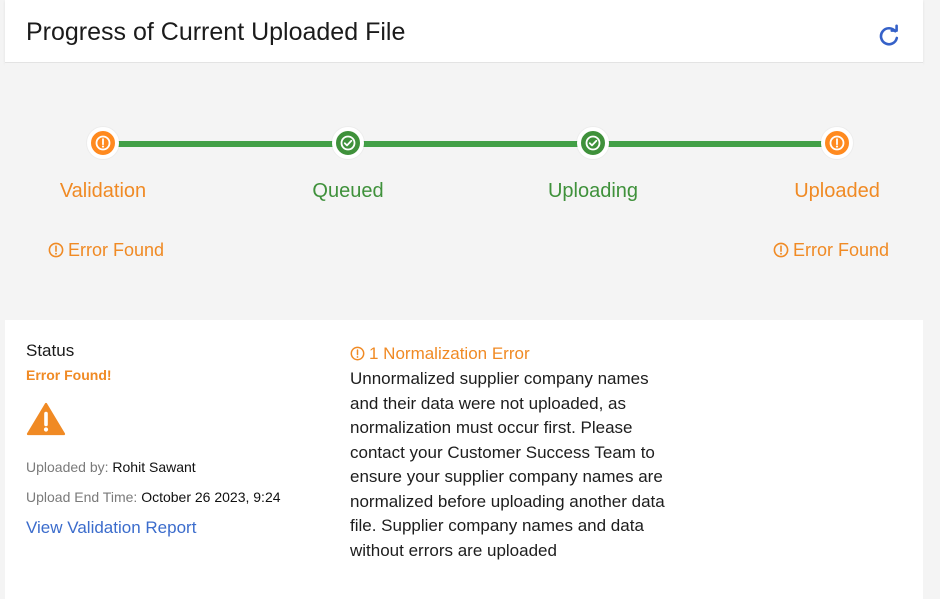  I want to click on status-value: Error Found!, so click(69, 375).